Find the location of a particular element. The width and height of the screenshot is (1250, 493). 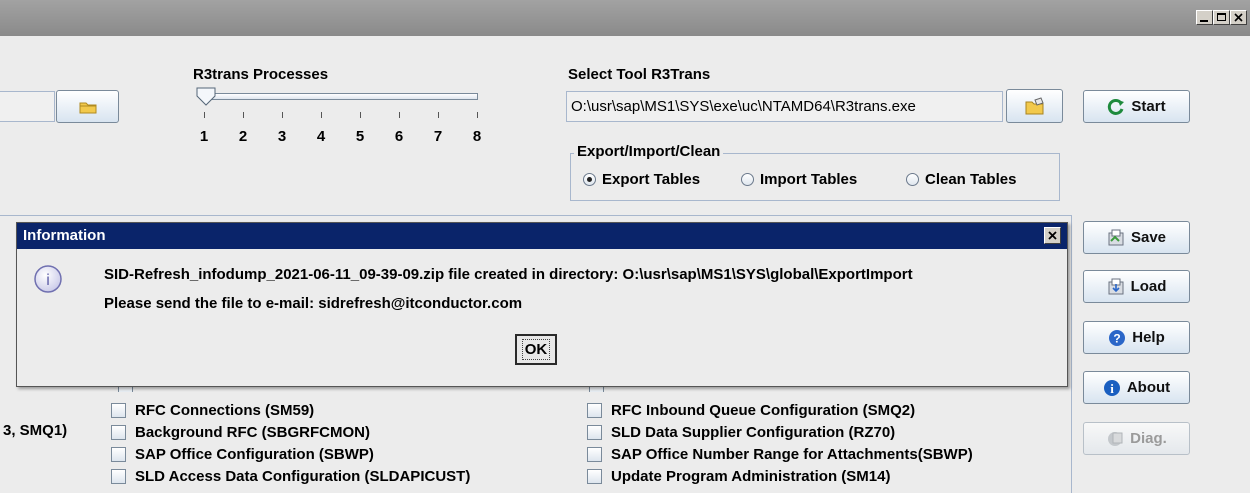

save-icon is located at coordinates (1116, 237).